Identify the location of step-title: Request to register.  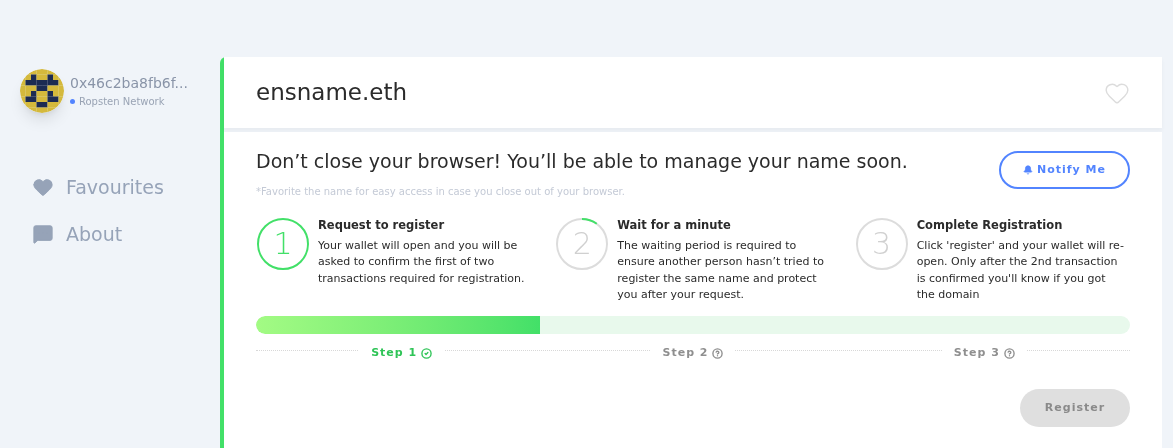
(382, 225).